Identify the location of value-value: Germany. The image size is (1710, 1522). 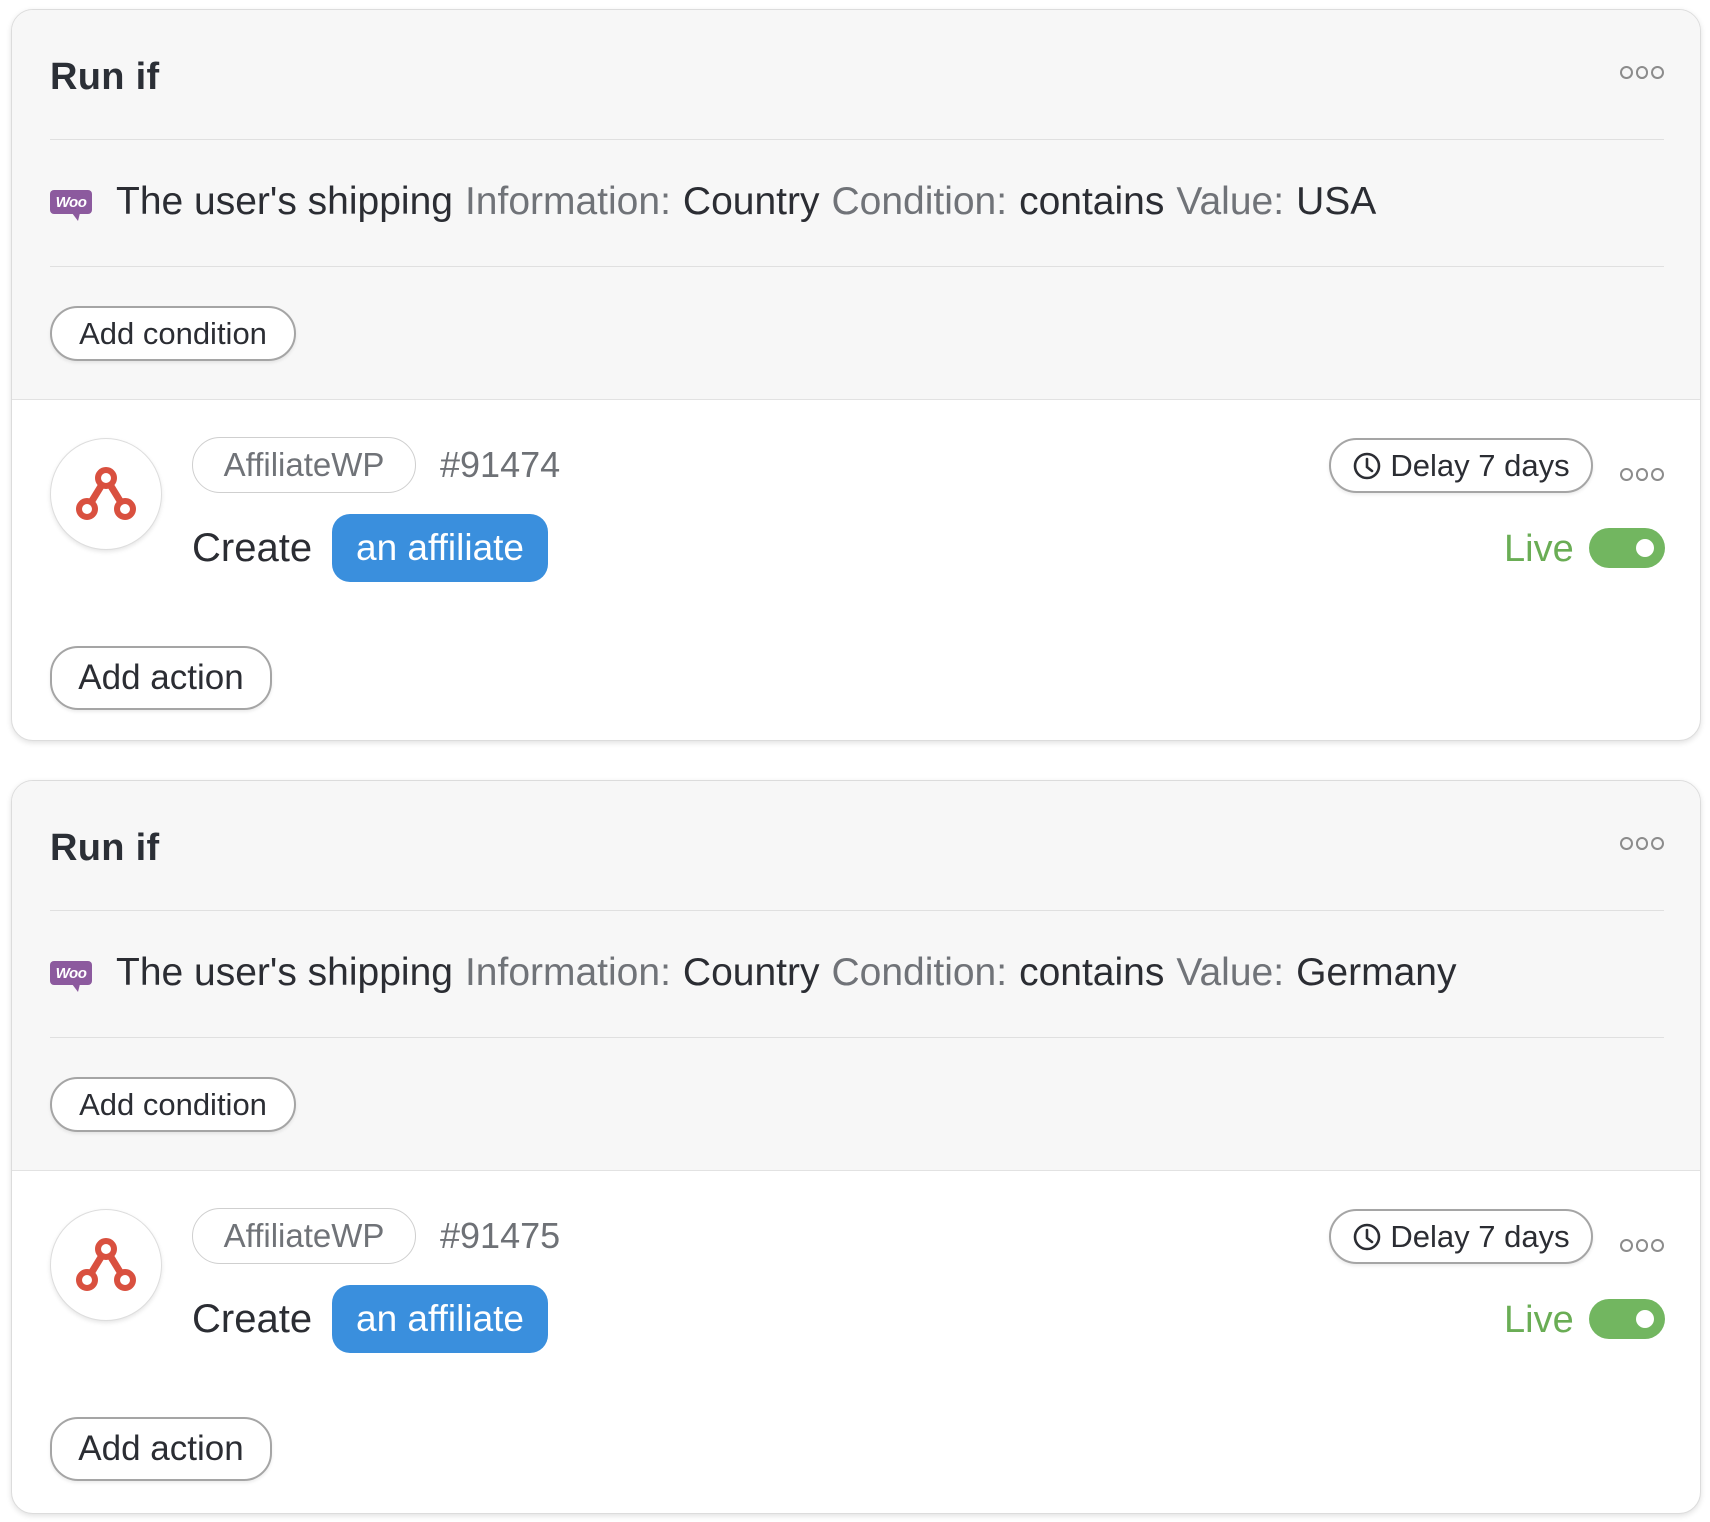
(1376, 972).